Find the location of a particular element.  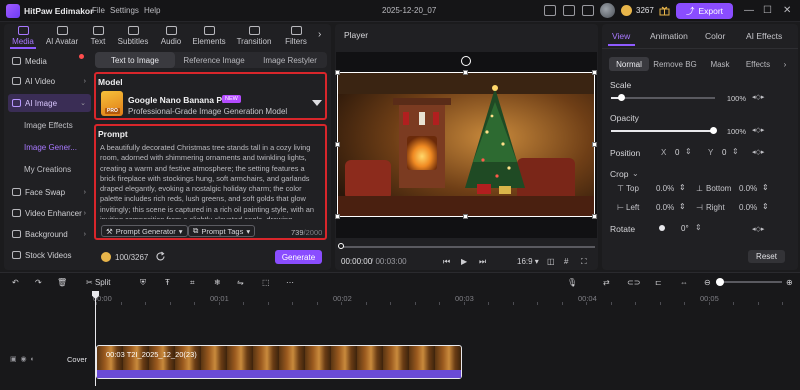

close-icon: ✕ is located at coordinates (787, 10).